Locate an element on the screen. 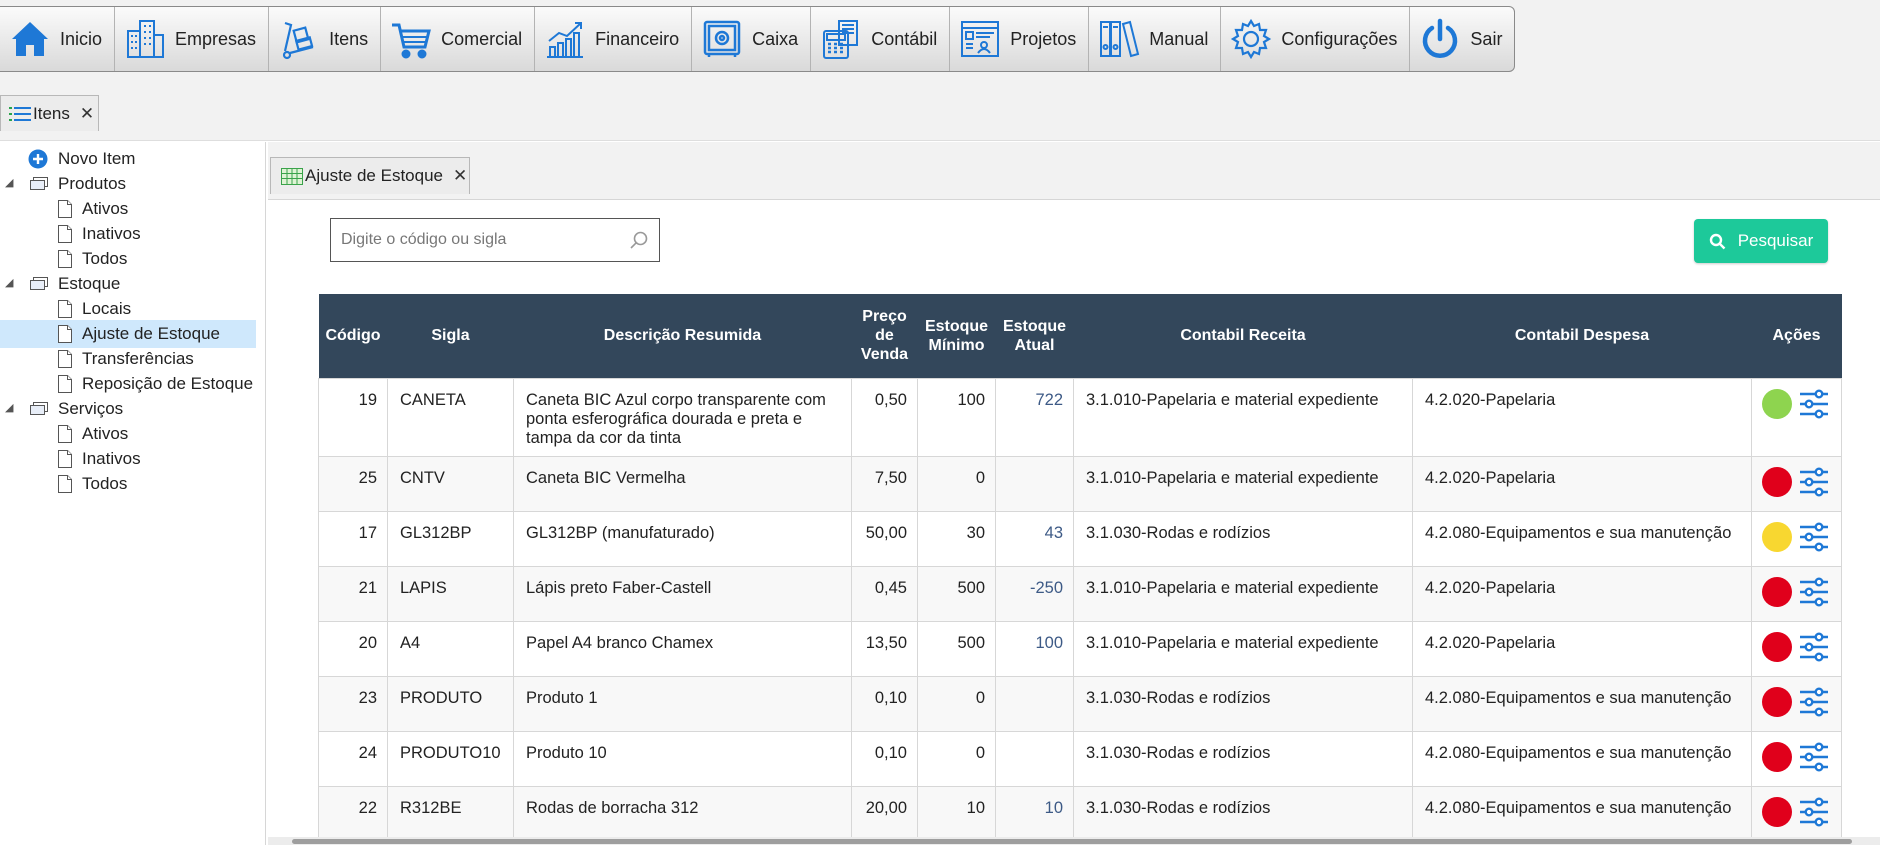 This screenshot has width=1880, height=845. tree-estoque-ajuste: Ajuste de Estoque is located at coordinates (128, 334).